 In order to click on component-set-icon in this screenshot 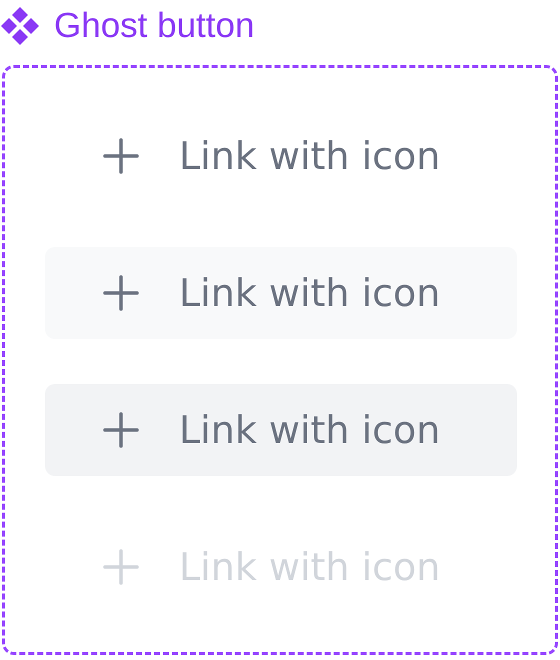, I will do `click(20, 26)`.